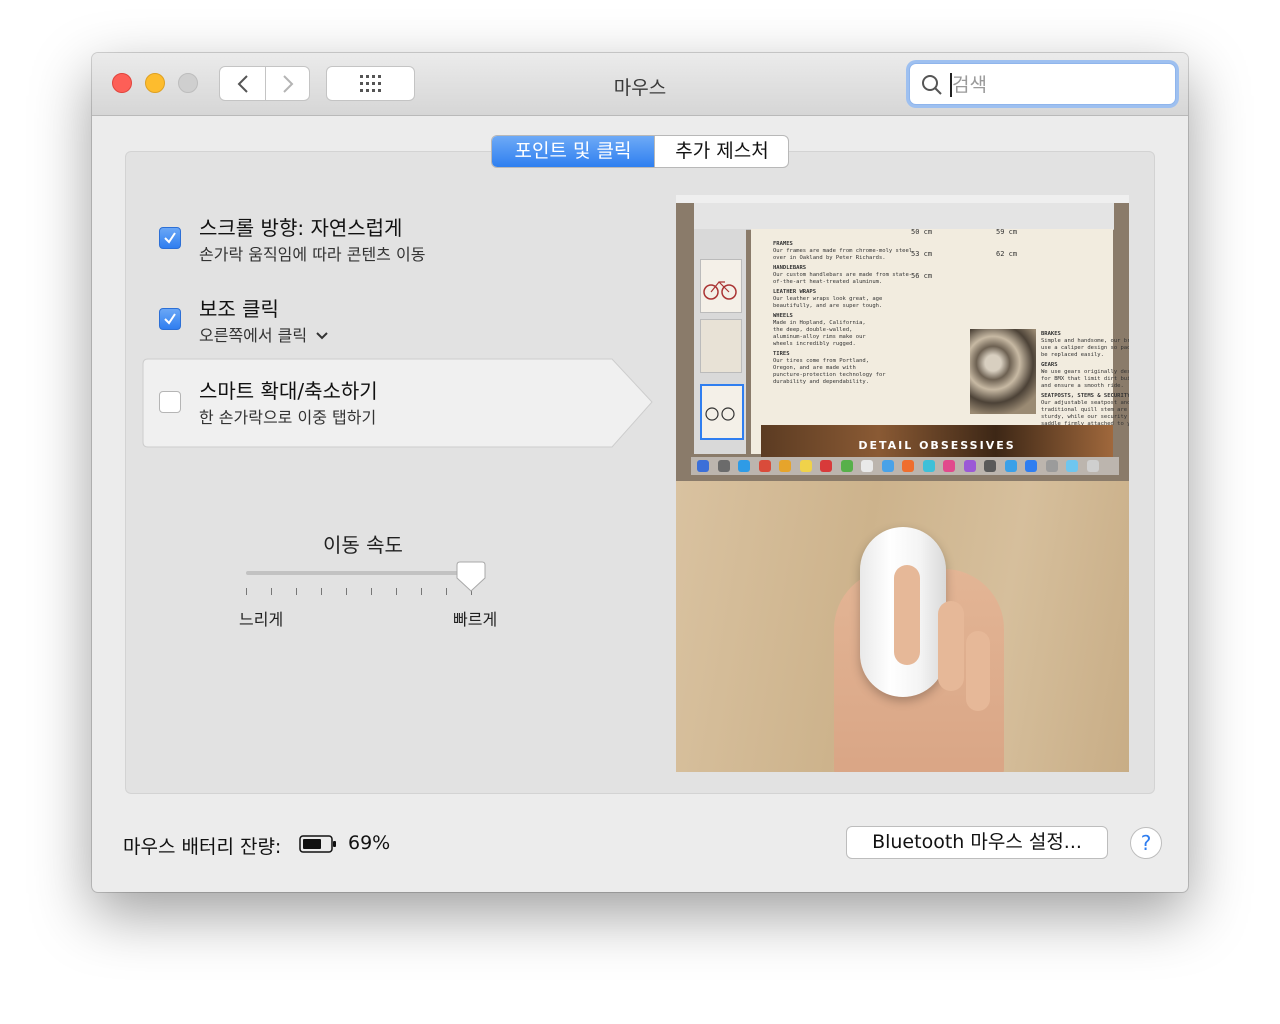 This screenshot has width=1280, height=1024. Describe the element at coordinates (573, 151) in the screenshot. I see `tab-point-and-click: 포인트 및 클릭` at that location.